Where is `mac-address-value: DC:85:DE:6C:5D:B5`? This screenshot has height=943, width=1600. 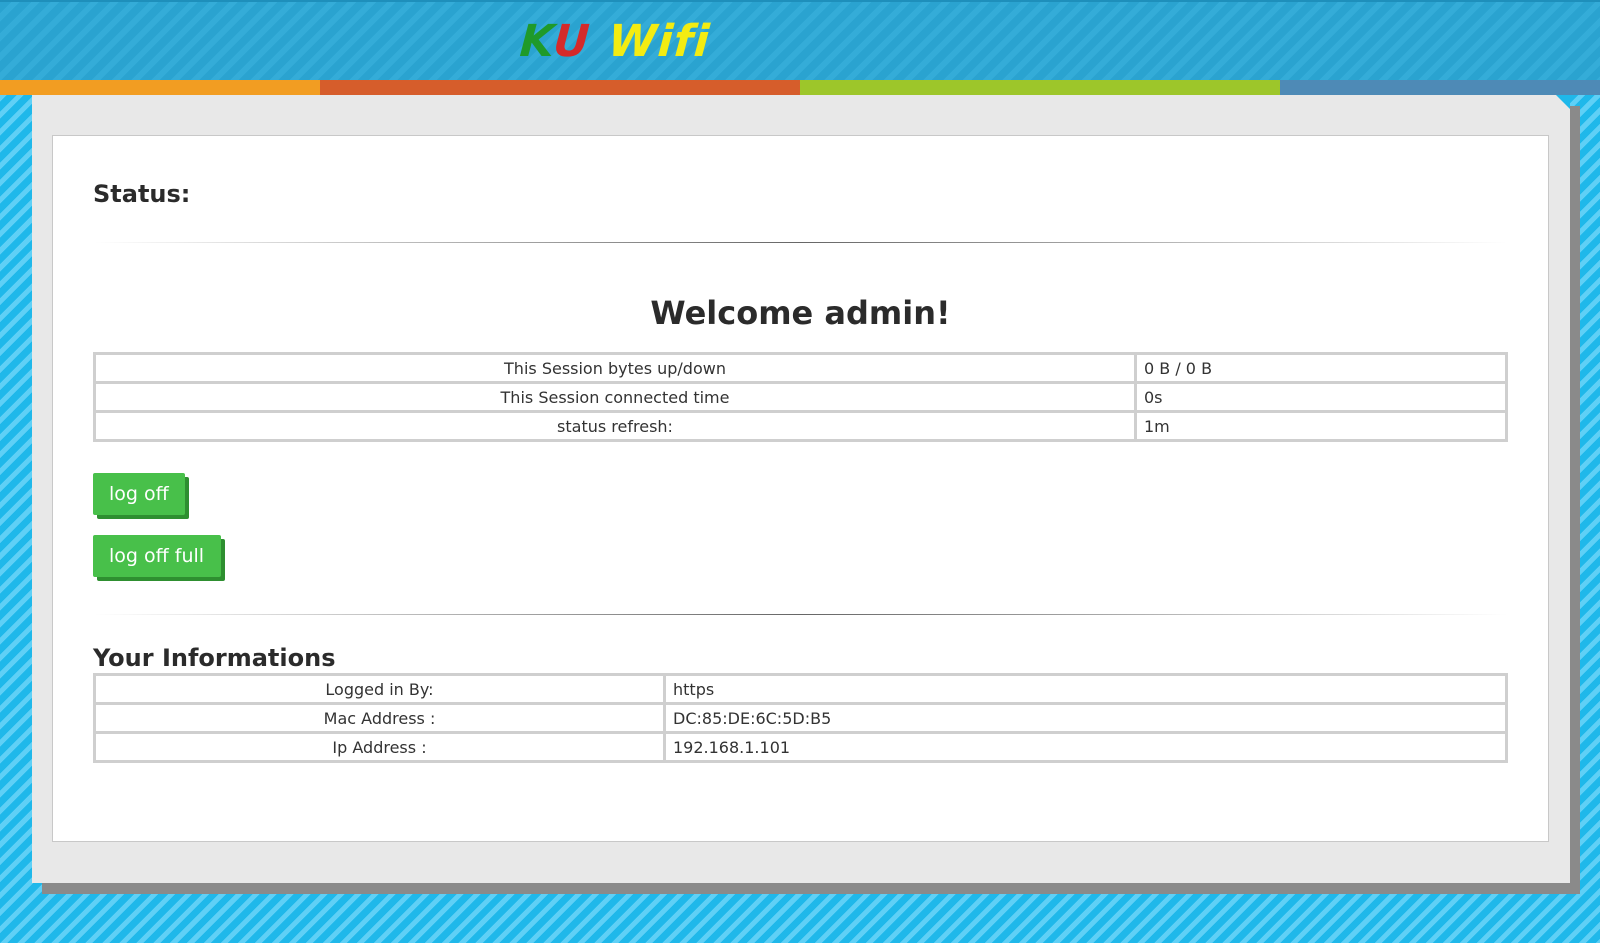
mac-address-value: DC:85:DE:6C:5D:B5 is located at coordinates (1085, 718).